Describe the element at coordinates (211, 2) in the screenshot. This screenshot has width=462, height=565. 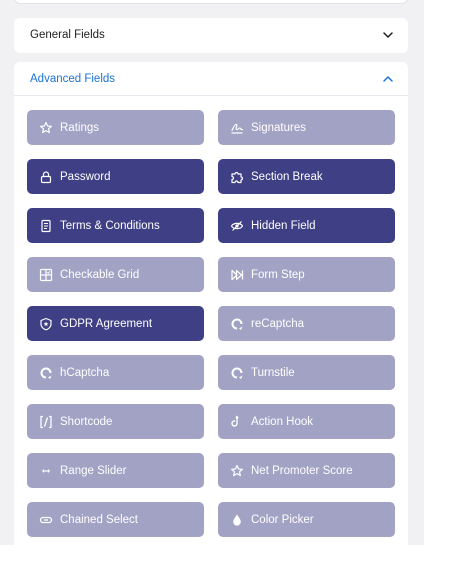
I see `previous-card-edge` at that location.